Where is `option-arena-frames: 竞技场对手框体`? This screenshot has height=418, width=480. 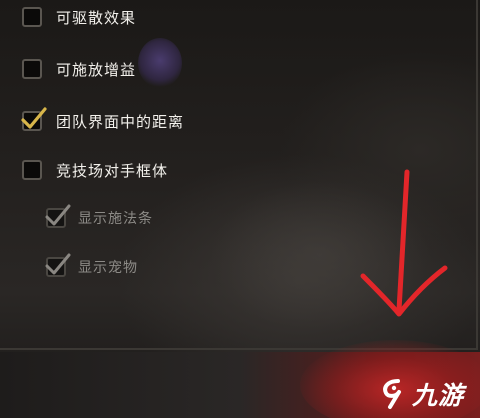
option-arena-frames: 竞技场对手框体 is located at coordinates (95, 170).